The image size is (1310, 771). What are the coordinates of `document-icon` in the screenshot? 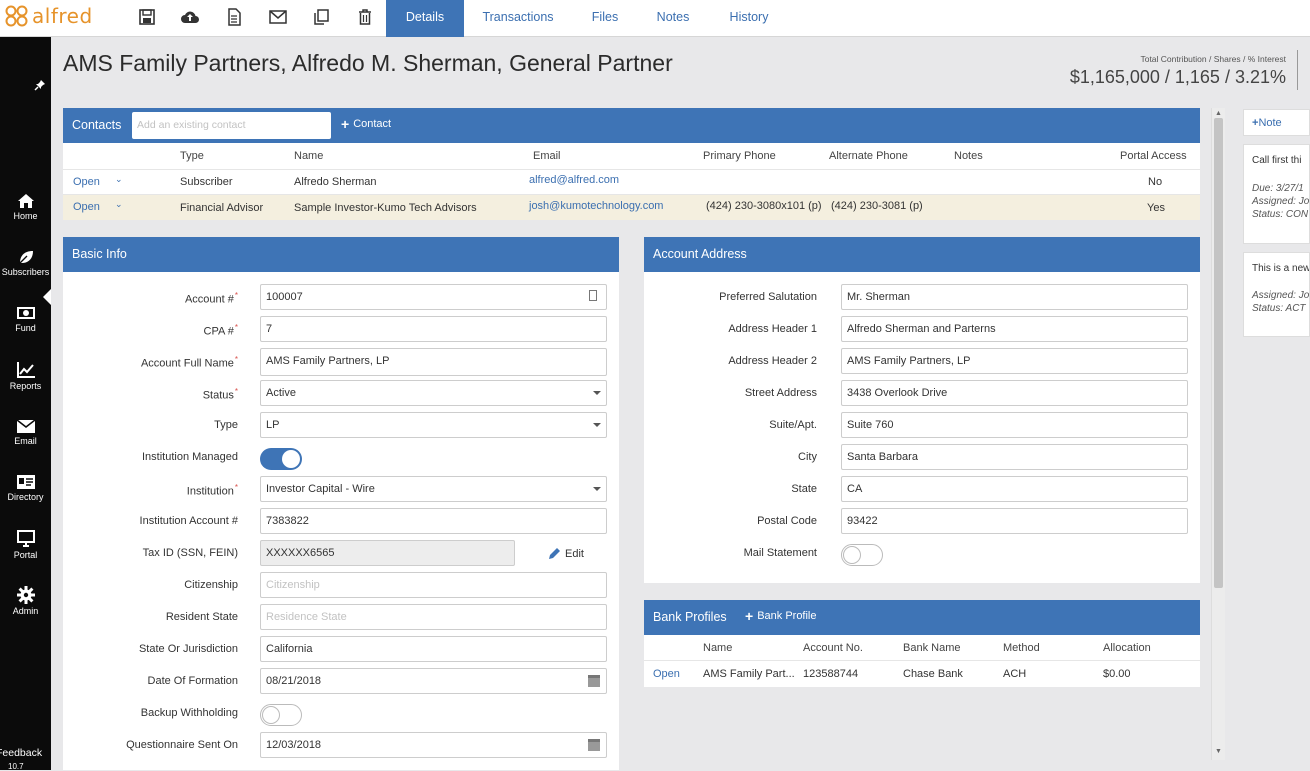 It's located at (234, 17).